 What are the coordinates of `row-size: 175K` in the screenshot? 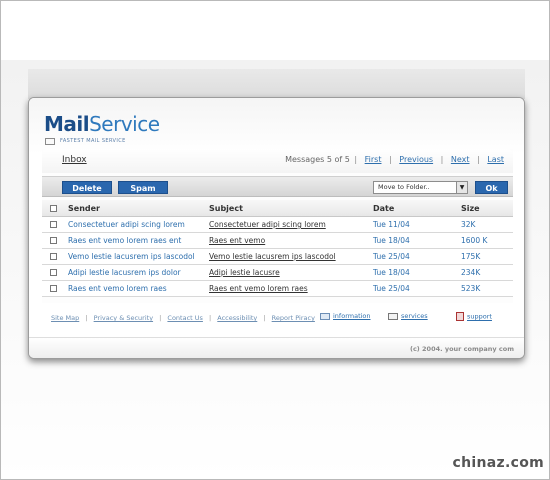 It's located at (471, 256).